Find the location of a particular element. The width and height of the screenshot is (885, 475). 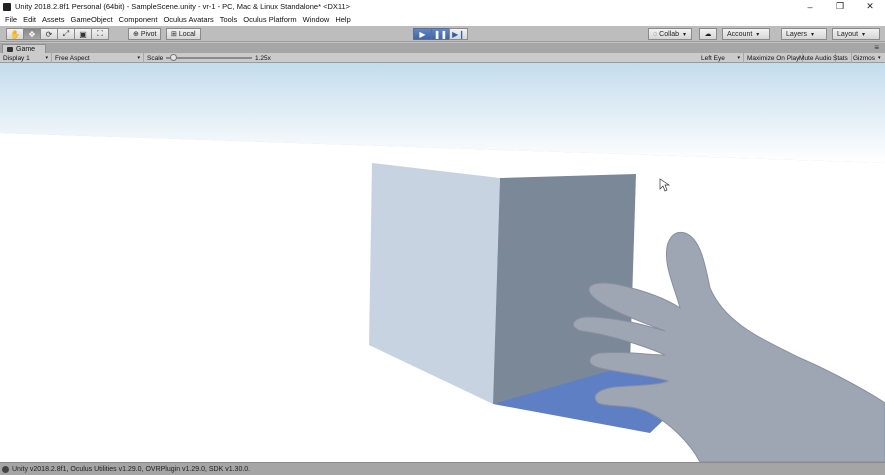

transform-tool-icon: ⛶ is located at coordinates (100, 34).